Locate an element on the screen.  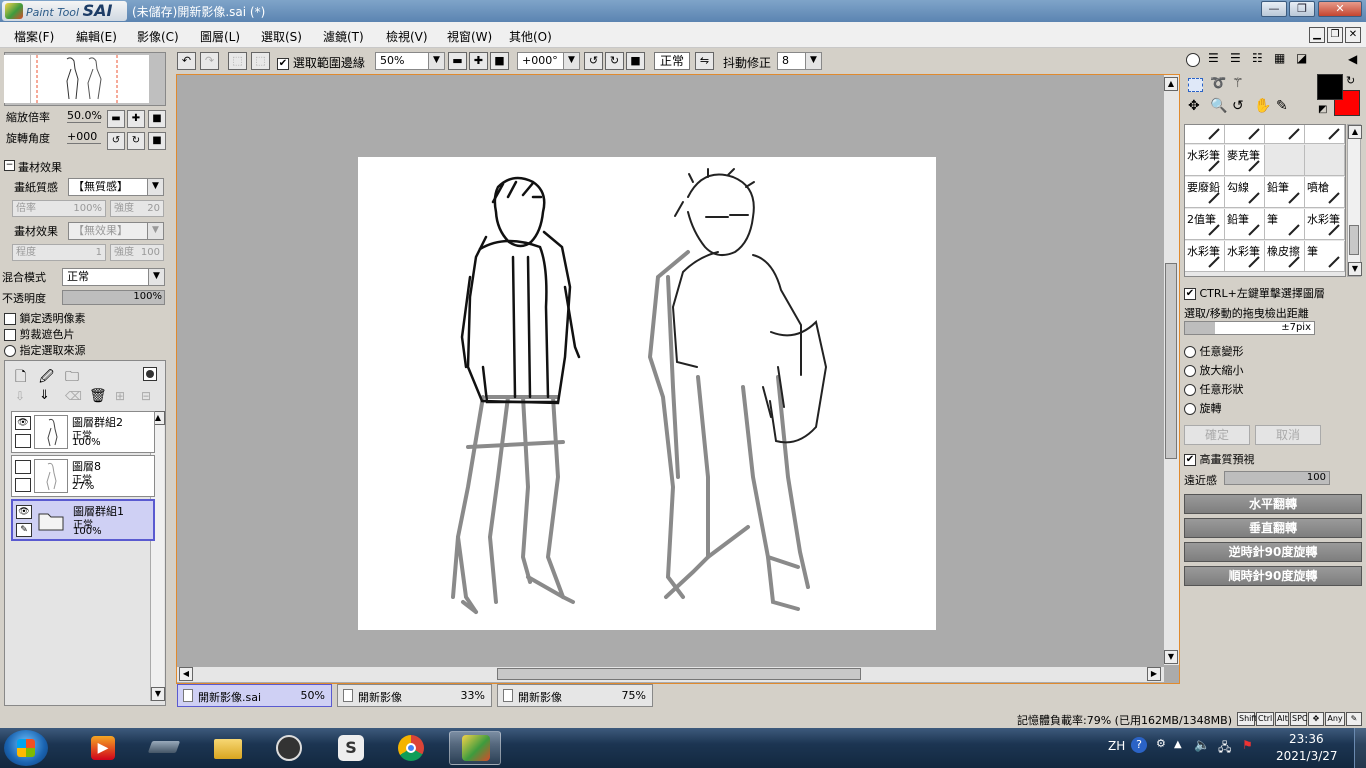
brush-slot: 2值筆 is located at coordinates (1205, 224).